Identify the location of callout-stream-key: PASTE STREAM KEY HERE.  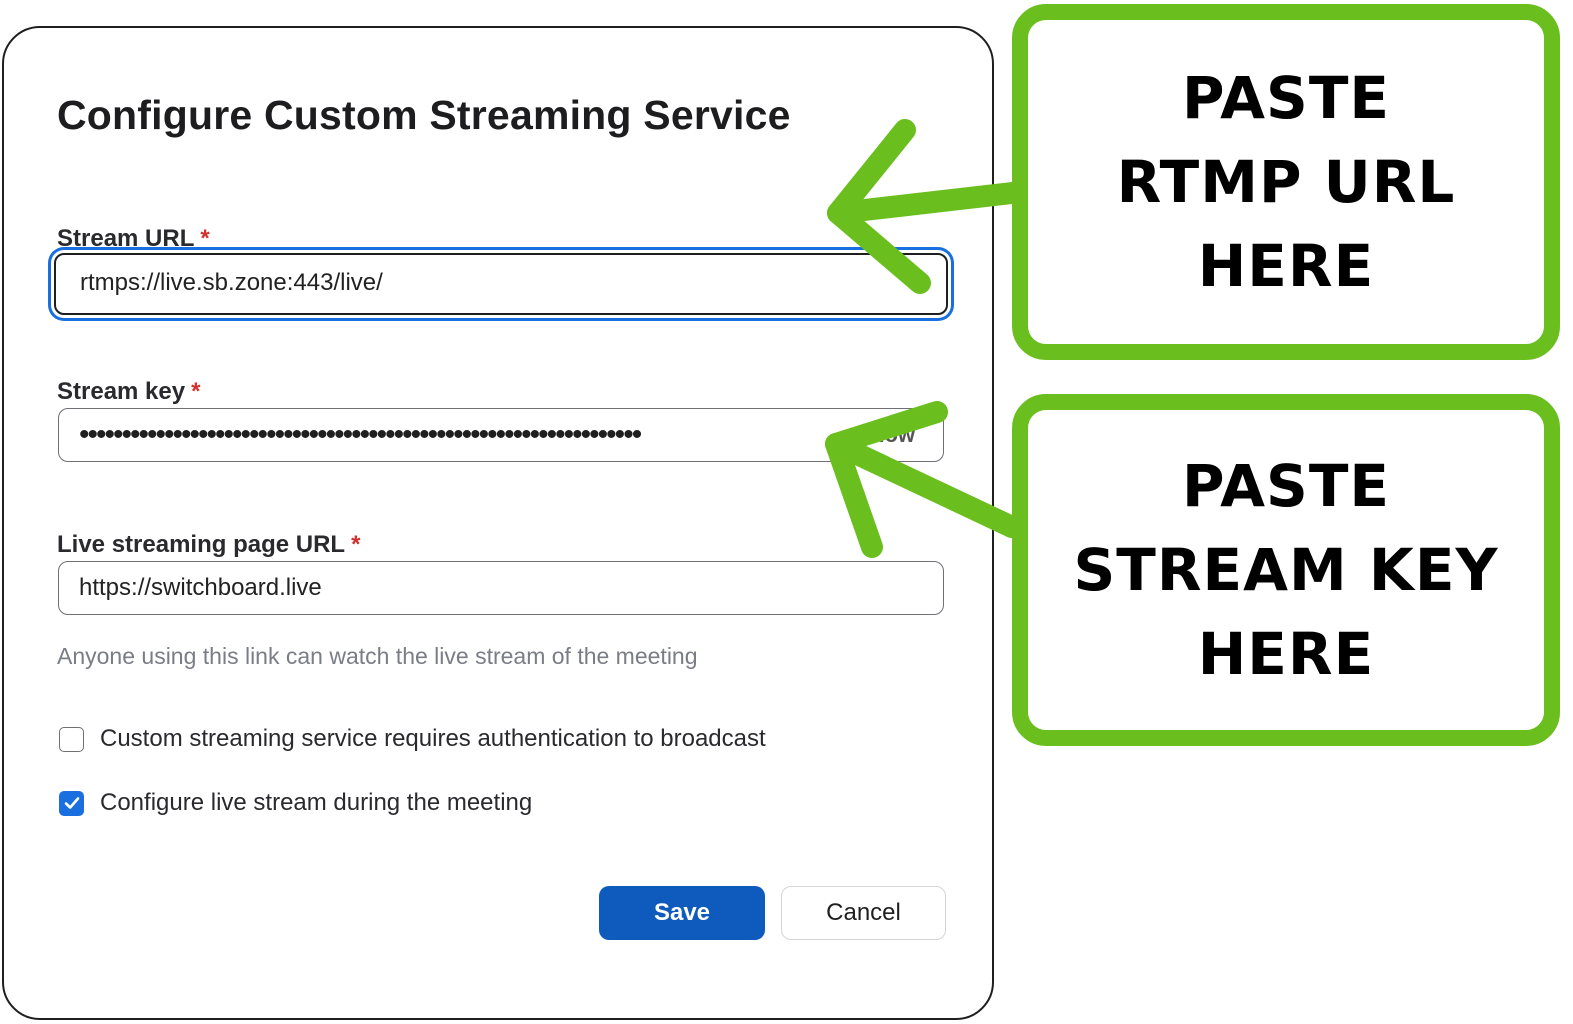
(1286, 570).